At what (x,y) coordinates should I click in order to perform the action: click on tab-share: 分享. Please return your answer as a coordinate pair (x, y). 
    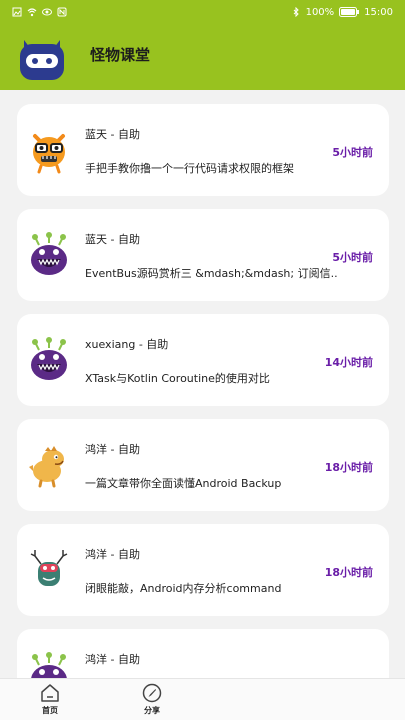
    Looking at the image, I should click on (152, 699).